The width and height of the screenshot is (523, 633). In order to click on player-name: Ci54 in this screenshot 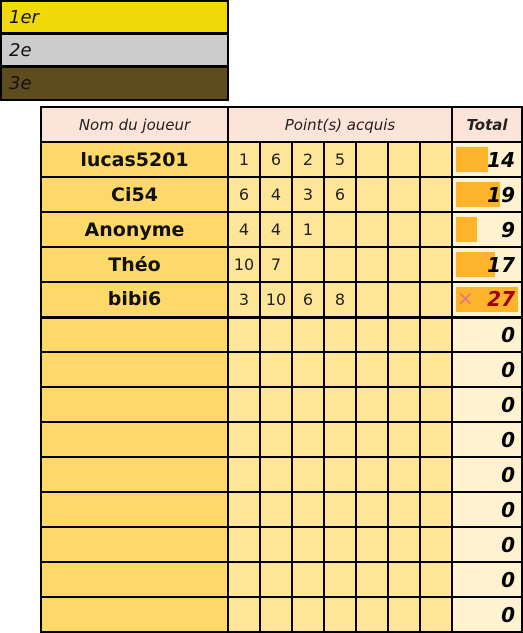, I will do `click(134, 194)`.